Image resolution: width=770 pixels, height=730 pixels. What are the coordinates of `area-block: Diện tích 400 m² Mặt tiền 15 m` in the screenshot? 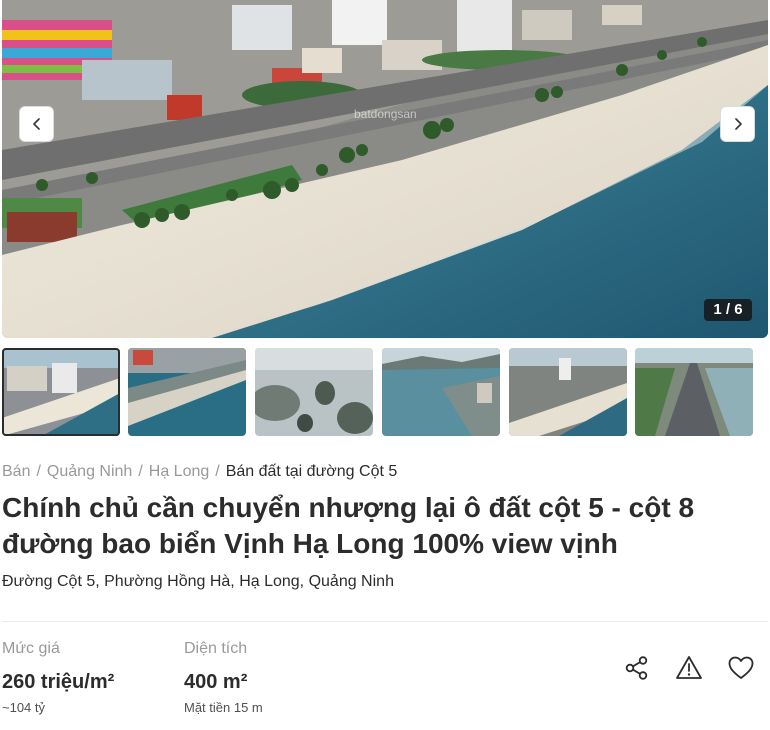 It's located at (223, 677).